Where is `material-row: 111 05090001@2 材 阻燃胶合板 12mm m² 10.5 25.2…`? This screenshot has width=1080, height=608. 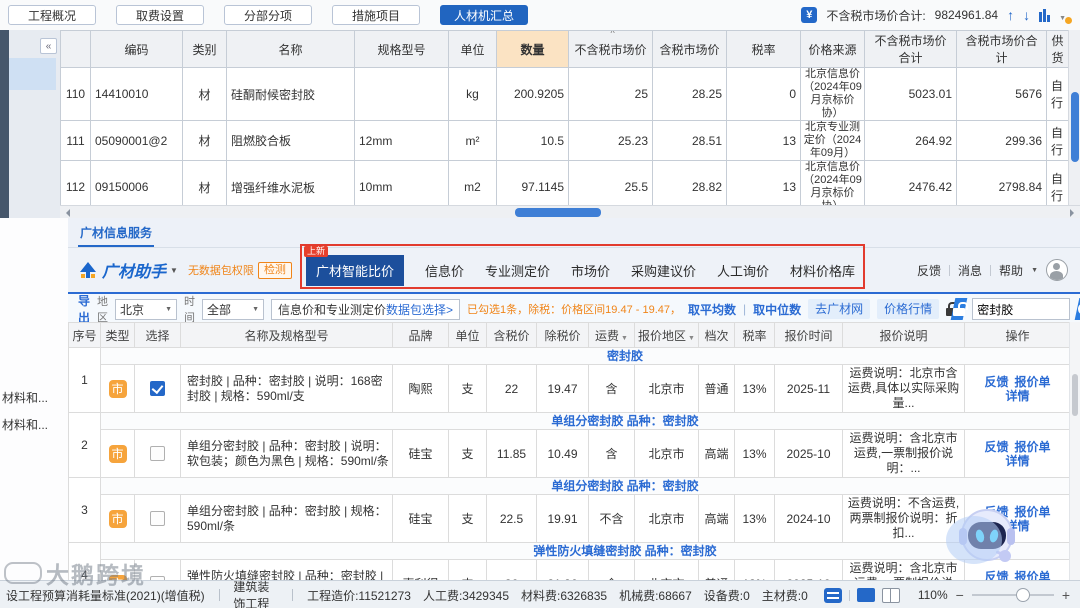 material-row: 111 05090001@2 材 阻燃胶合板 12mm m² 10.5 25.2… is located at coordinates (564, 140).